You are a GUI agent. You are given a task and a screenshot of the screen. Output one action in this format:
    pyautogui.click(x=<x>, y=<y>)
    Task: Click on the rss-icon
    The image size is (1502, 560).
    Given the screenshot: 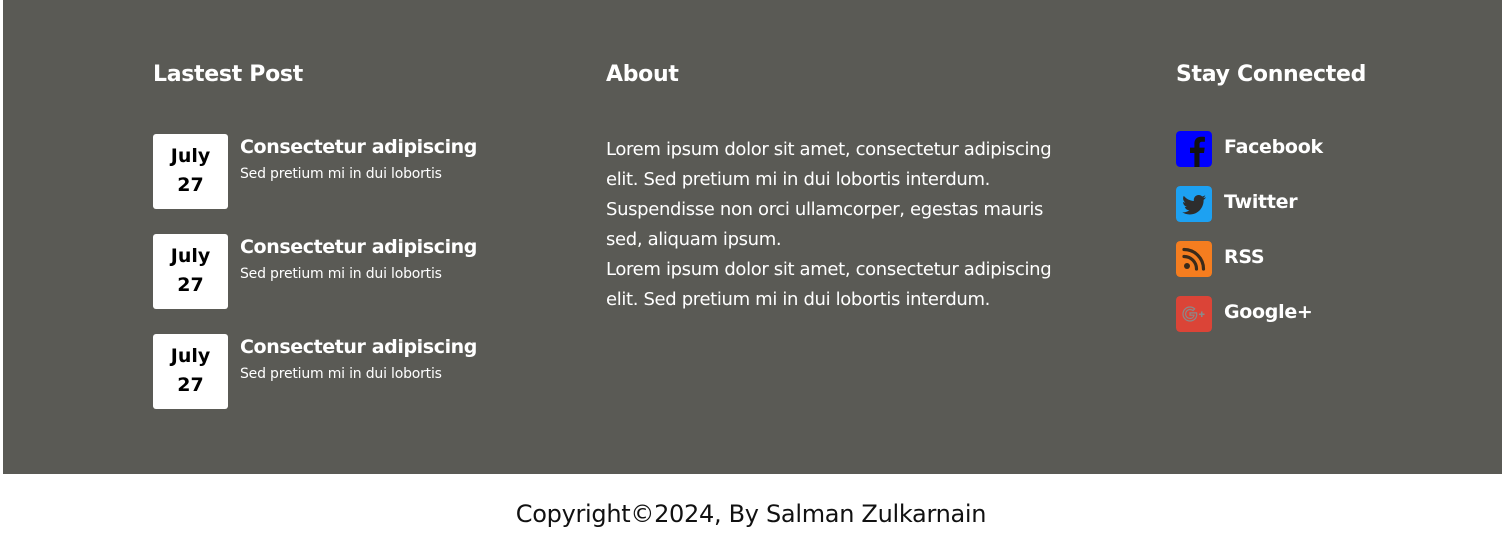 What is the action you would take?
    pyautogui.click(x=1194, y=259)
    